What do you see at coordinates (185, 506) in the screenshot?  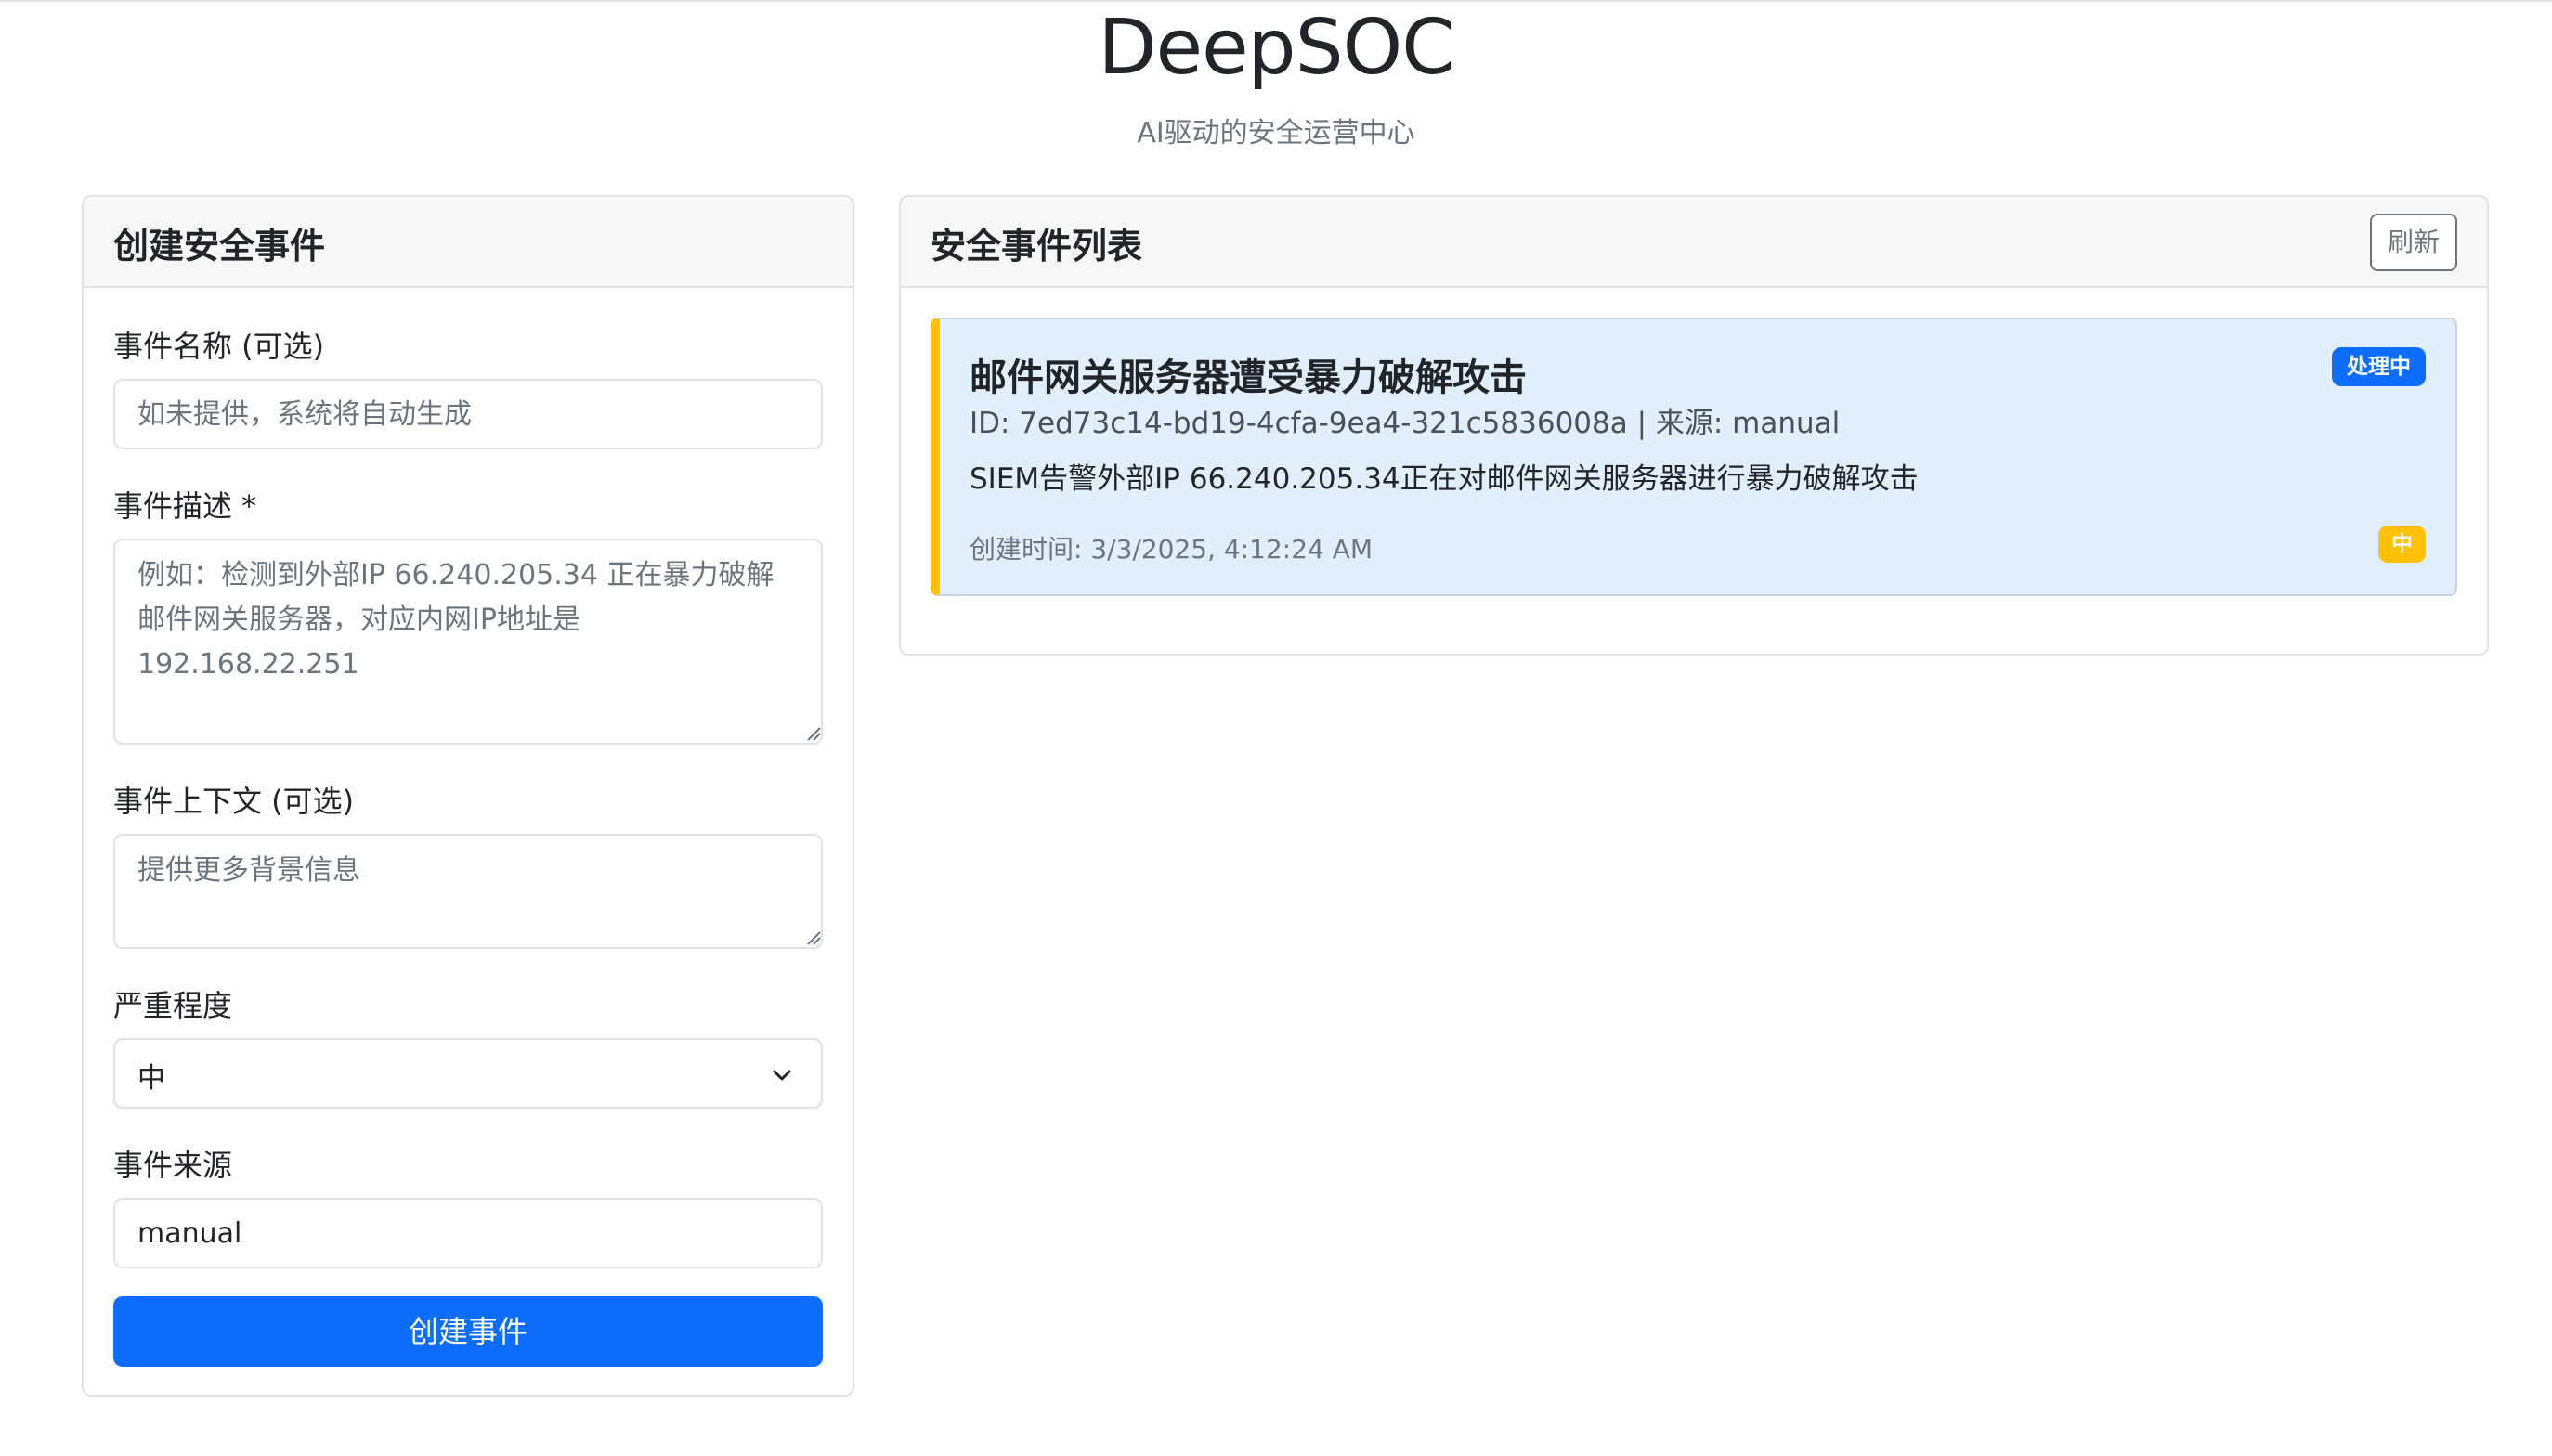 I see `description-label: 事件描述 *` at bounding box center [185, 506].